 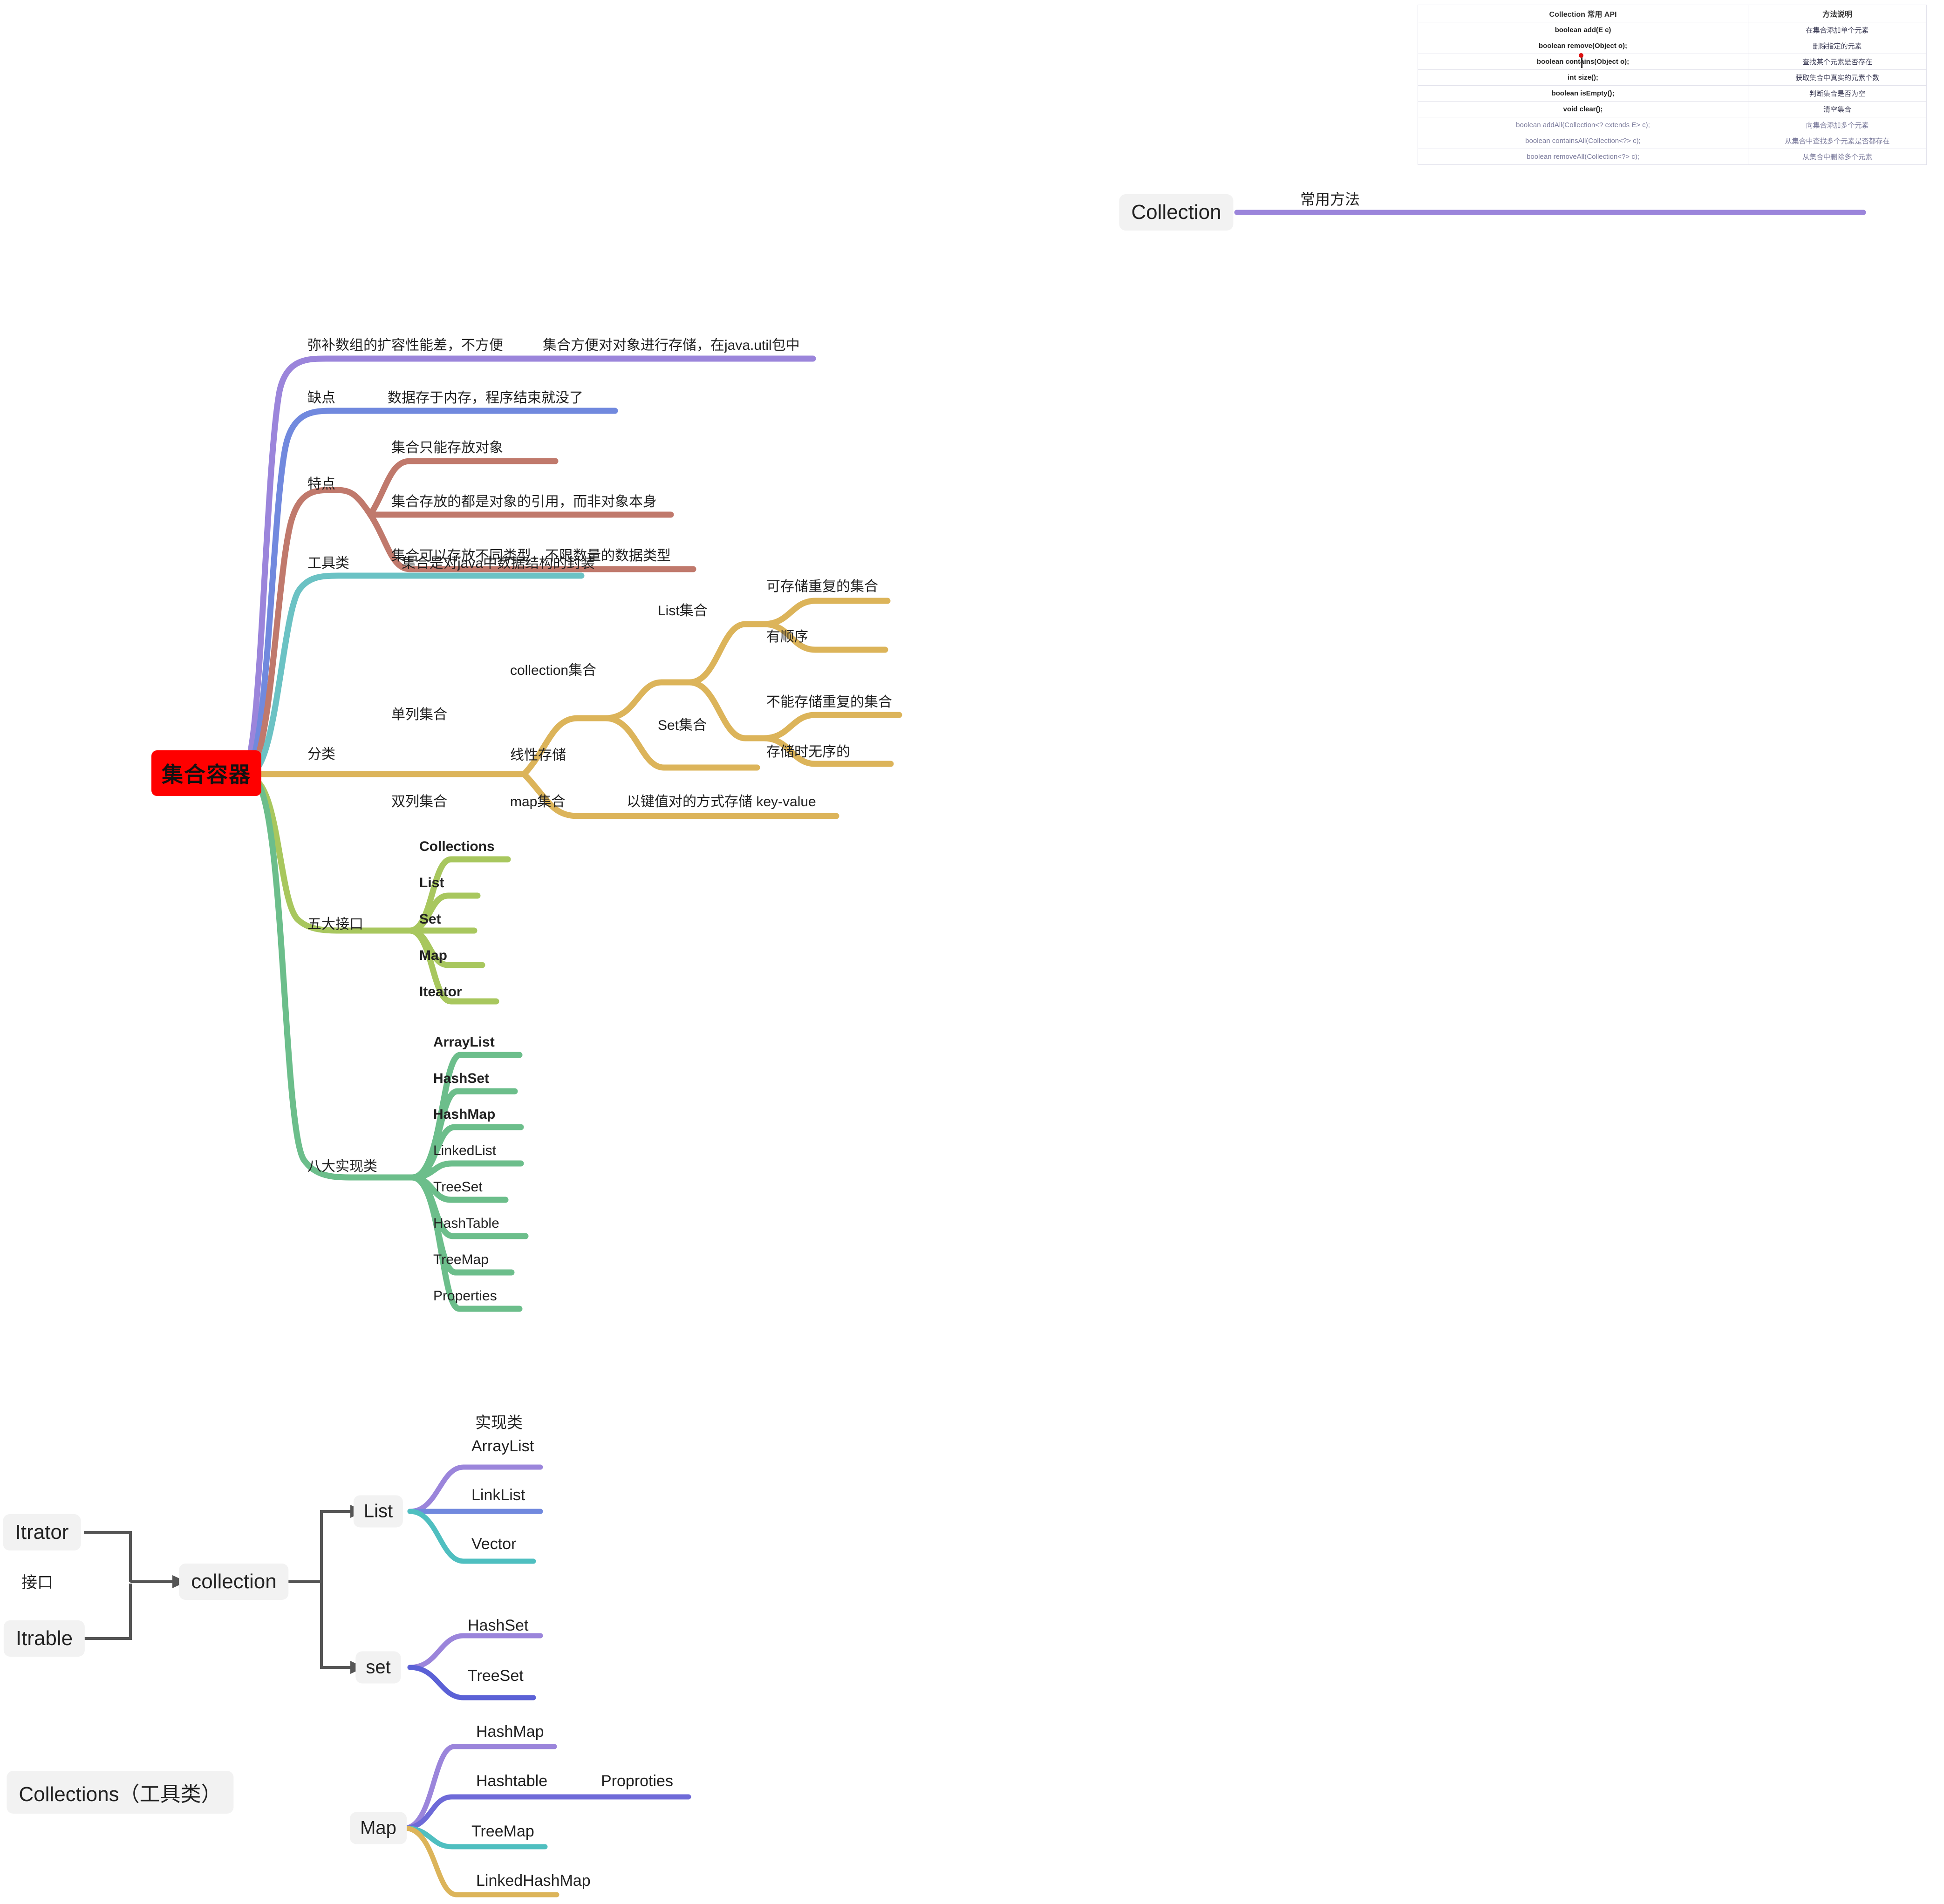 What do you see at coordinates (321, 484) in the screenshot?
I see `branch-label-features: 特点` at bounding box center [321, 484].